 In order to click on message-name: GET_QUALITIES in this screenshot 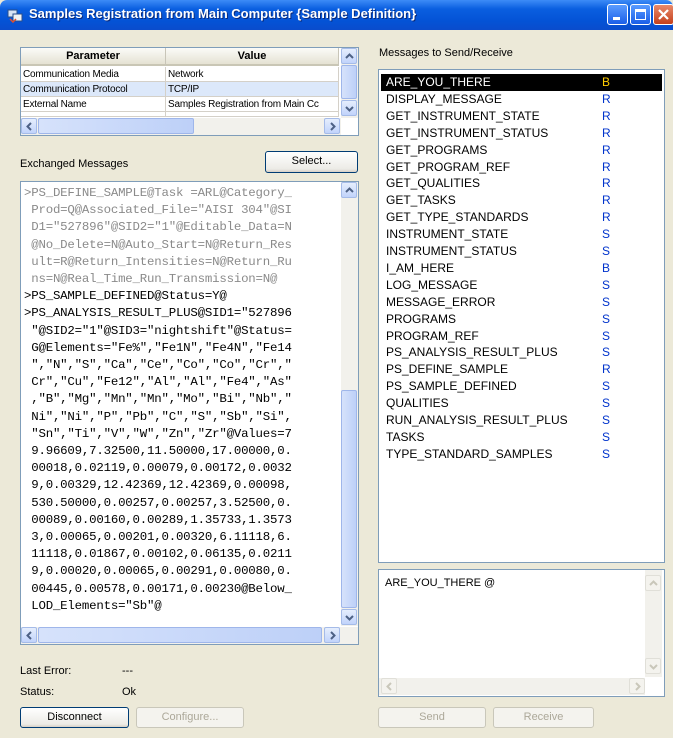, I will do `click(433, 183)`.